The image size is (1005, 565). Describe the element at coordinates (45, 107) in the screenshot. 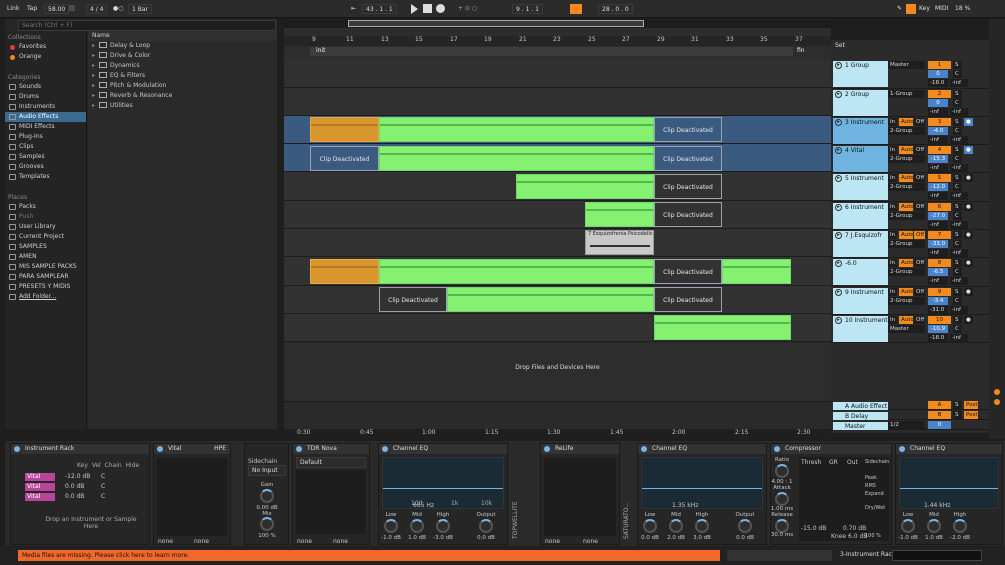

I see `category-instruments: Instruments` at that location.